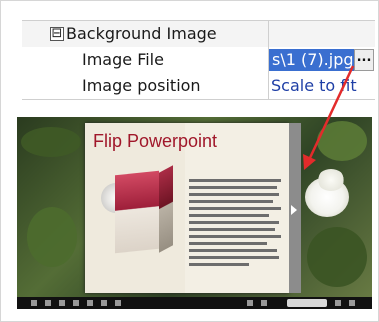 This screenshot has height=322, width=379. What do you see at coordinates (329, 117) in the screenshot?
I see `annotation-arrow-icon` at bounding box center [329, 117].